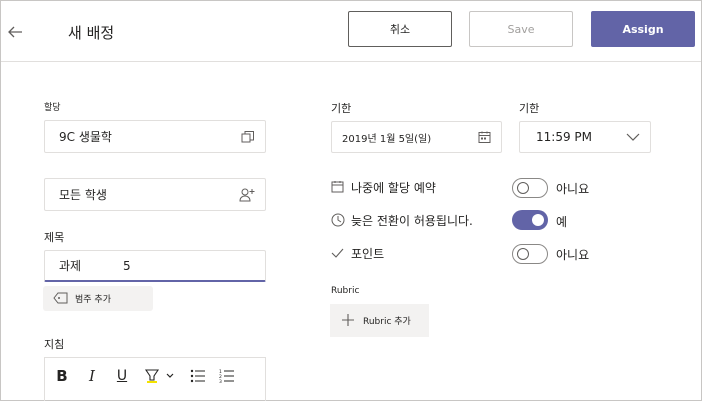  Describe the element at coordinates (393, 188) in the screenshot. I see `schedule-later-label: 나중에 할당 예약` at that location.